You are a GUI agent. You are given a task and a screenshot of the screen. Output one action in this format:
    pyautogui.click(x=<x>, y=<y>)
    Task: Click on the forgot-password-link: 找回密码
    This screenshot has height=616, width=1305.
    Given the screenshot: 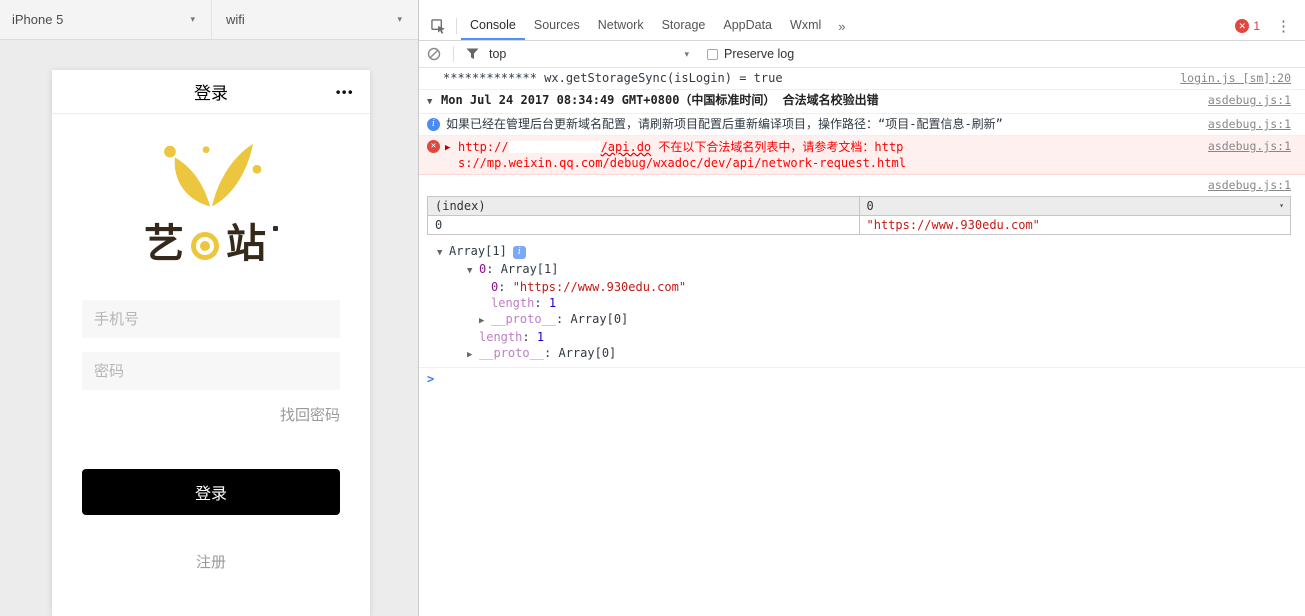 What is the action you would take?
    pyautogui.click(x=211, y=414)
    